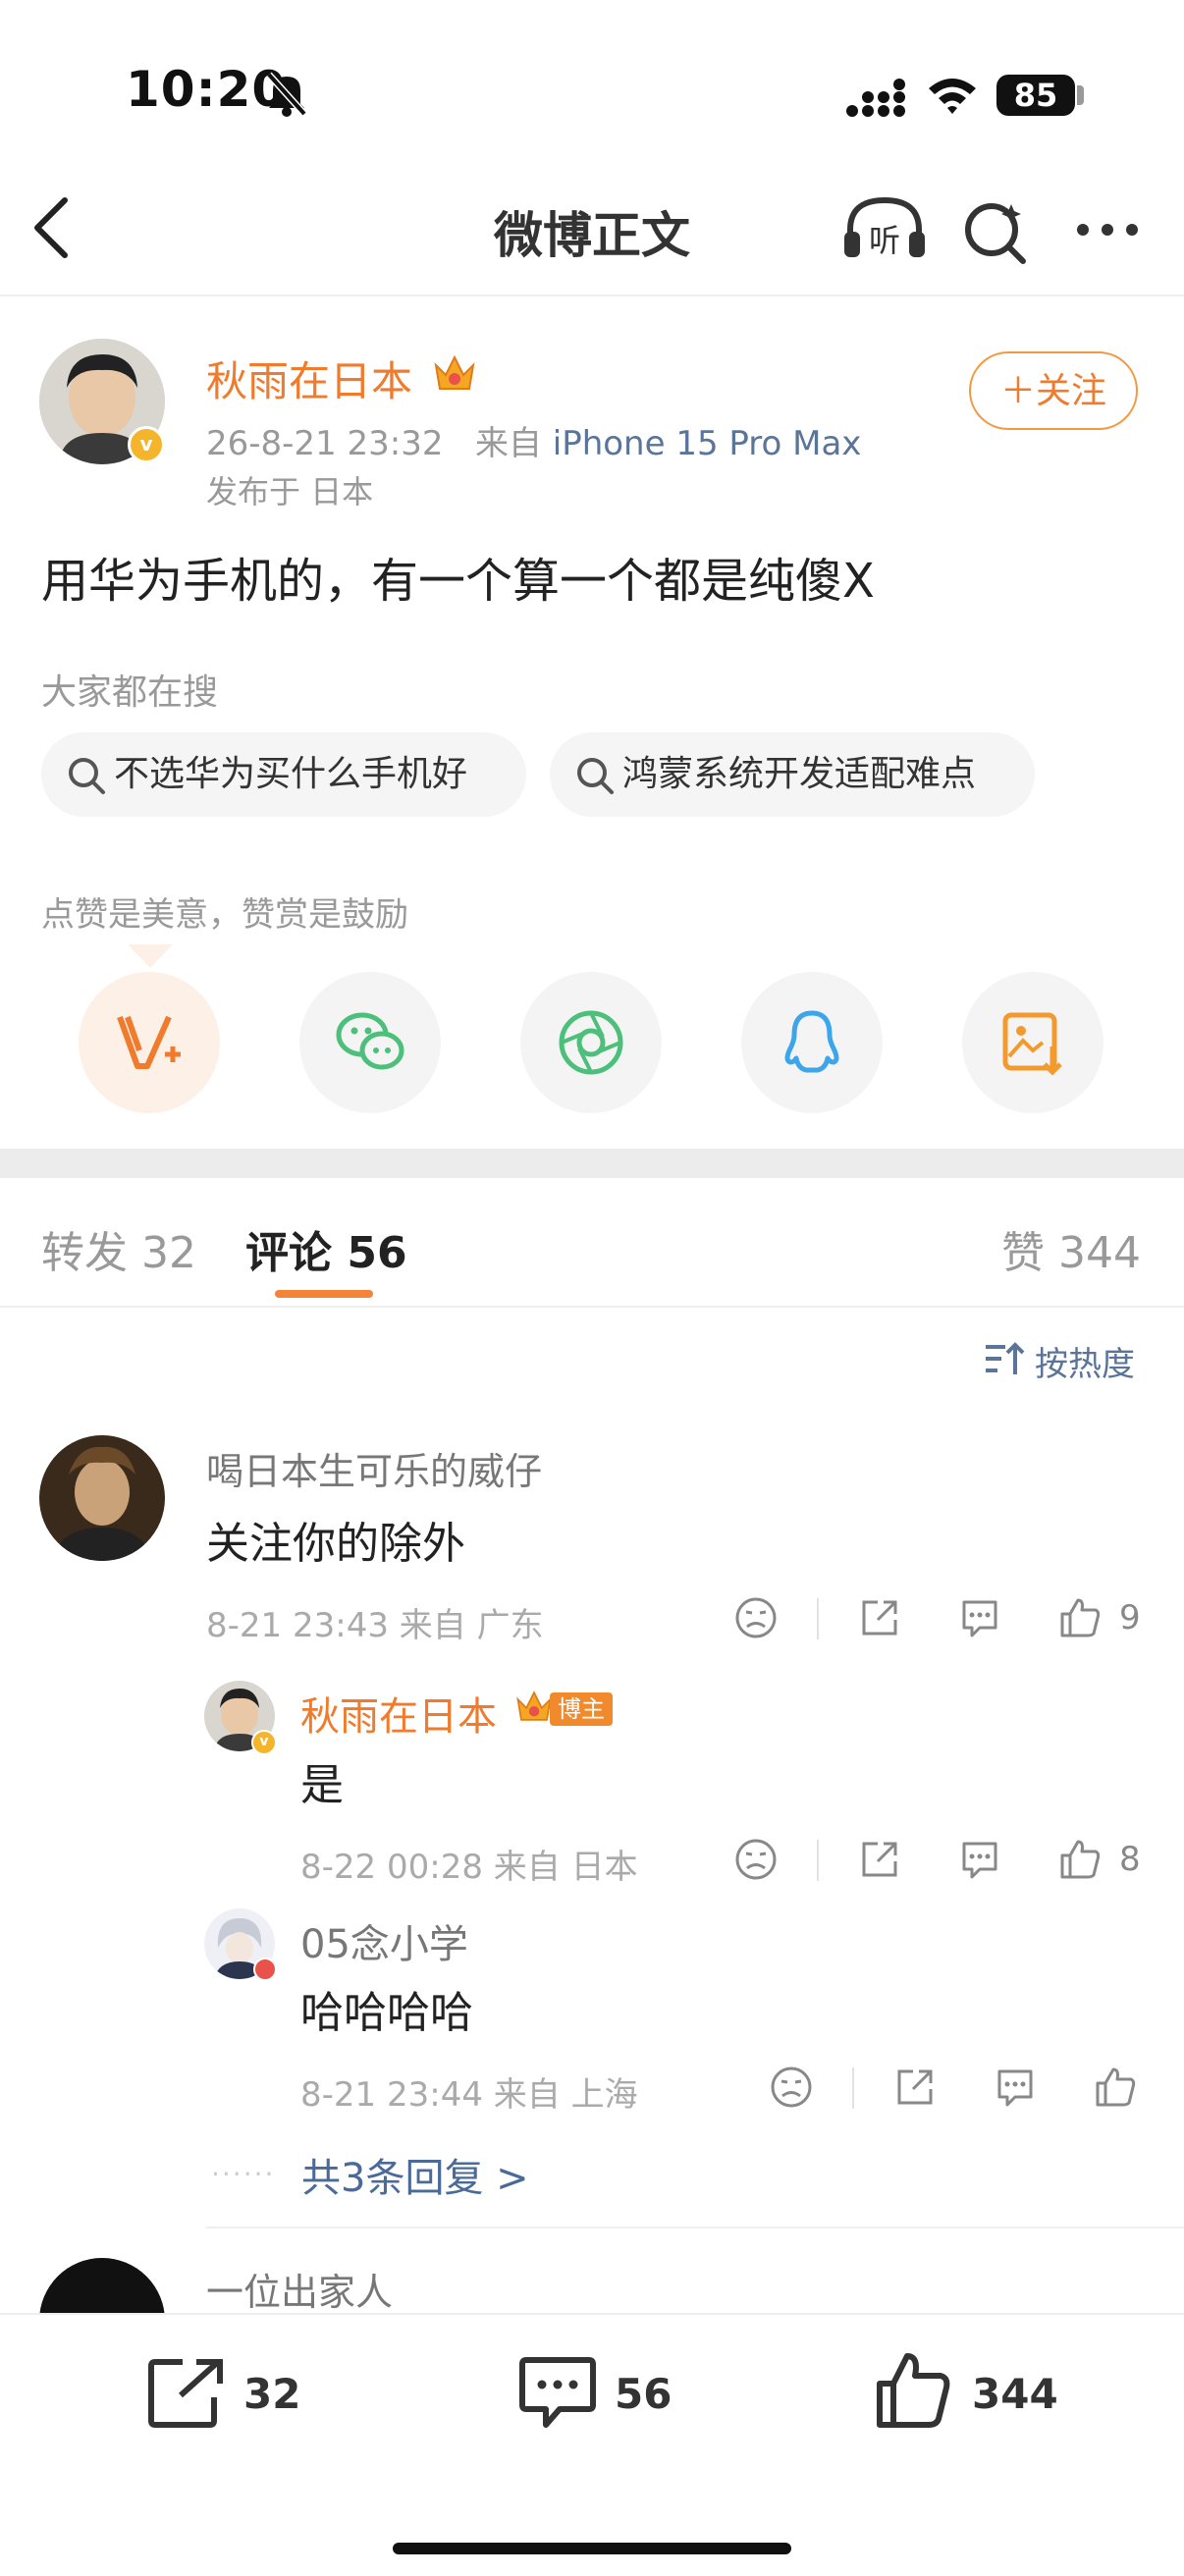 The image size is (1184, 2576). Describe the element at coordinates (1035, 95) in the screenshot. I see `battery-indicator: 85` at that location.